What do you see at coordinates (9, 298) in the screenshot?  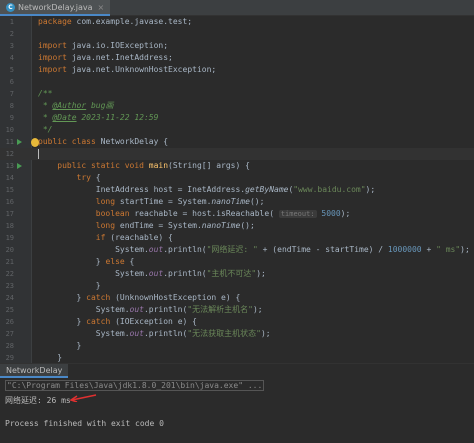 I see `line-number: 24` at bounding box center [9, 298].